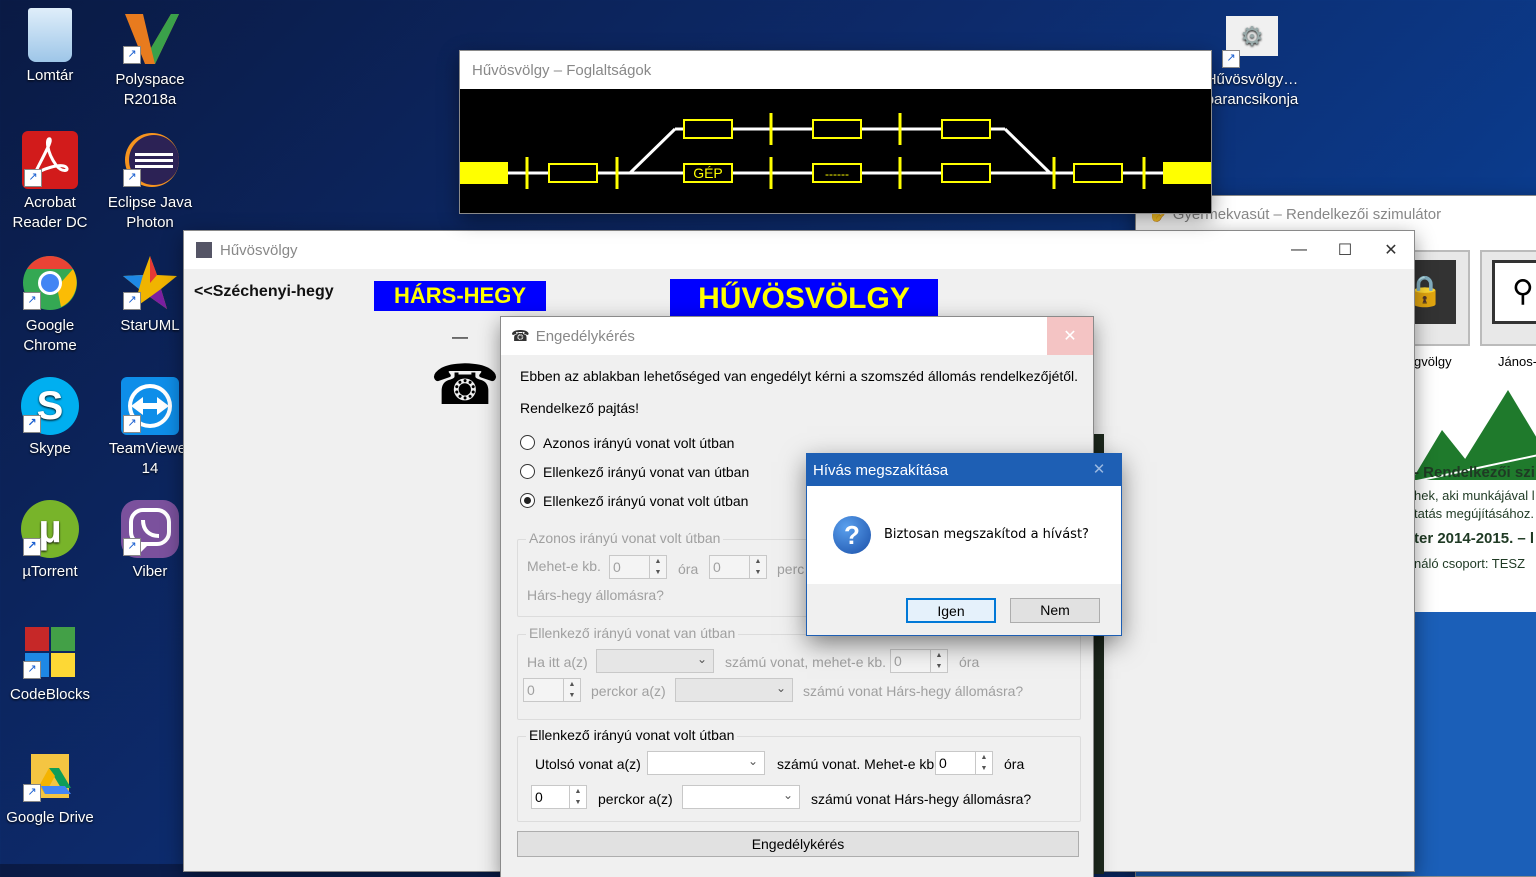 The width and height of the screenshot is (1536, 877). Describe the element at coordinates (655, 661) in the screenshot. I see `group2-train-select: ⌄` at that location.